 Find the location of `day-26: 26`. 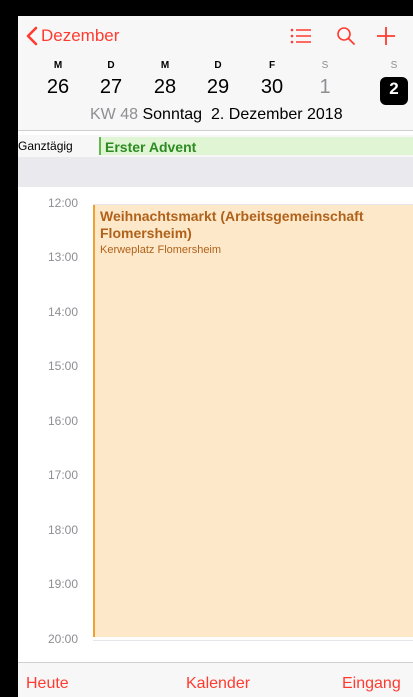

day-26: 26 is located at coordinates (58, 87).